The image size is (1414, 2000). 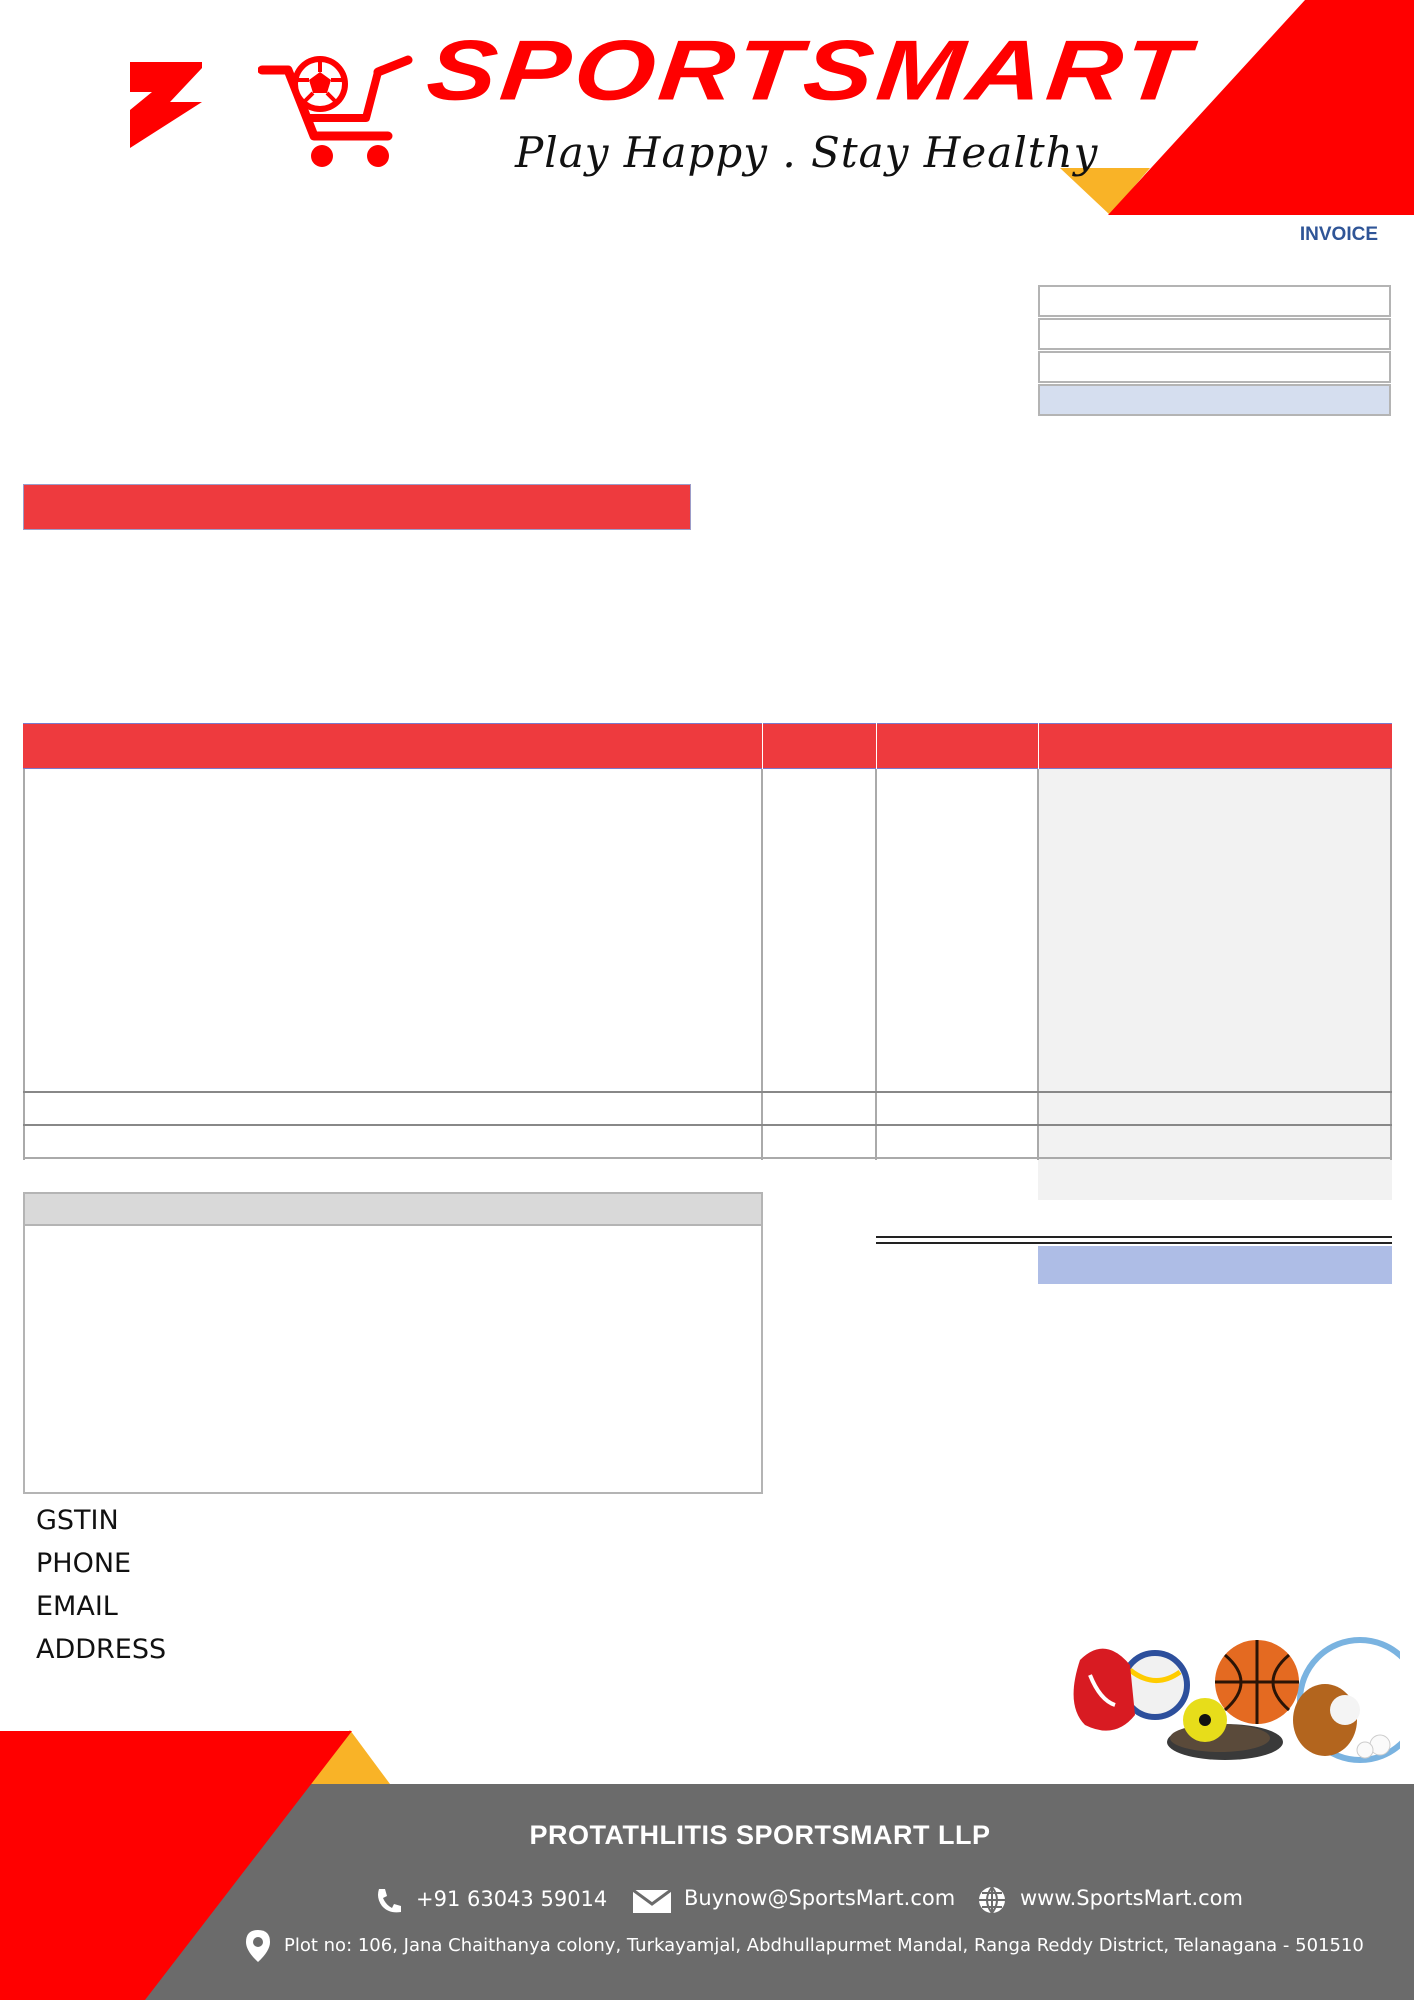 I want to click on total-divider, so click(x=1134, y=1240).